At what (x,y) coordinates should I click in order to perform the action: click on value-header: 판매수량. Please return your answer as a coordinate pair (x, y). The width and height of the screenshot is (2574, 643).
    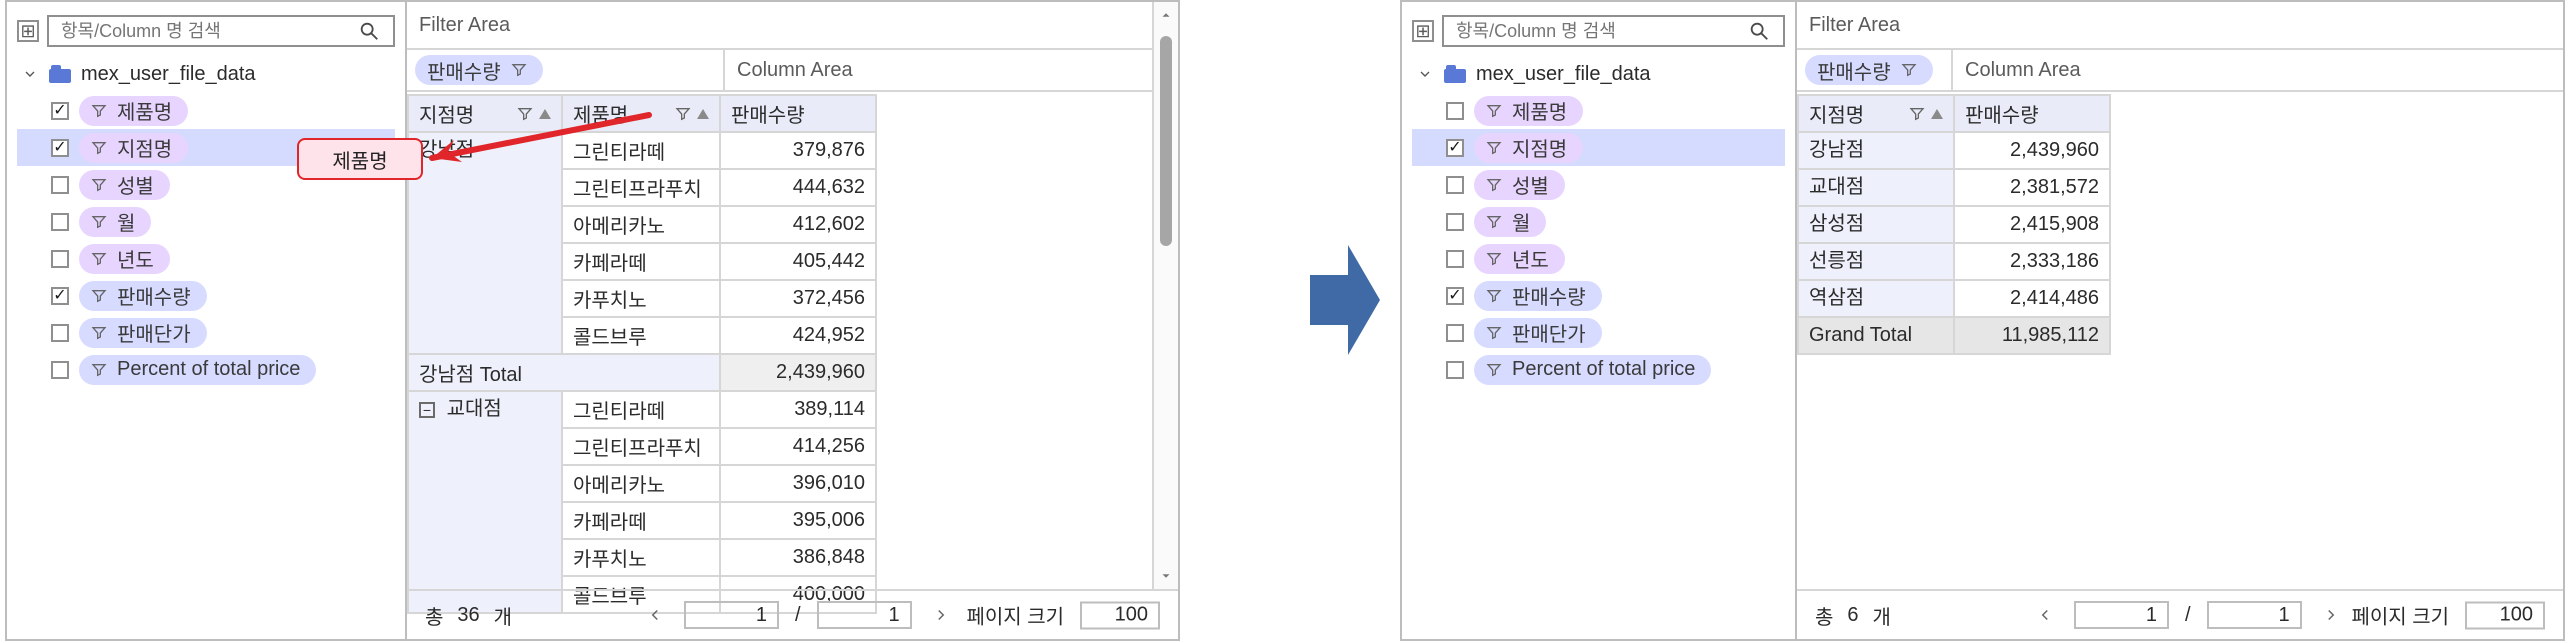
    Looking at the image, I should click on (798, 113).